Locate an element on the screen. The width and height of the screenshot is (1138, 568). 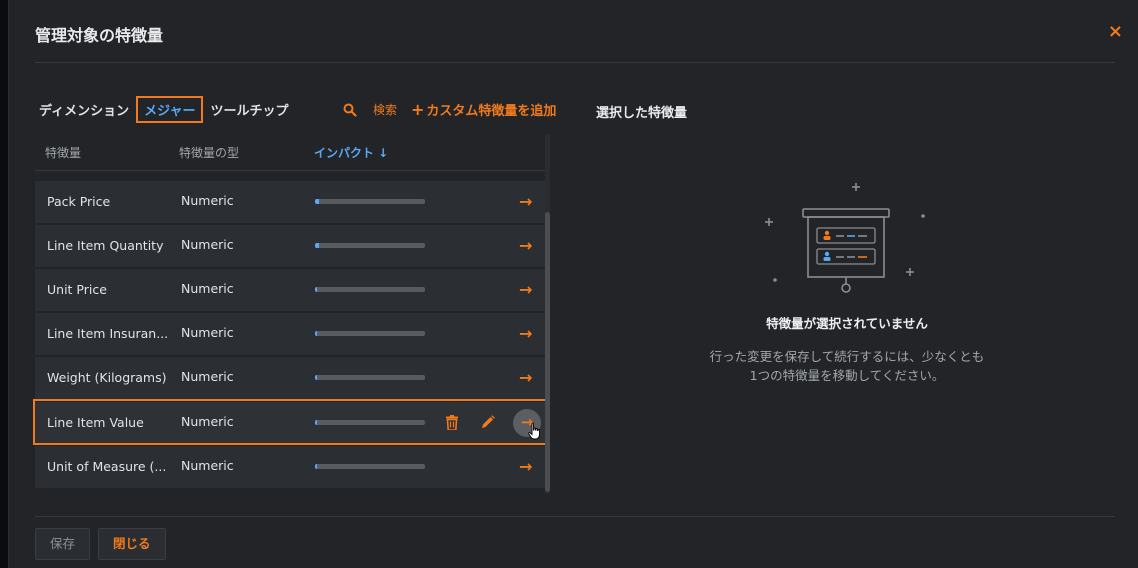
search-icon is located at coordinates (350, 111).